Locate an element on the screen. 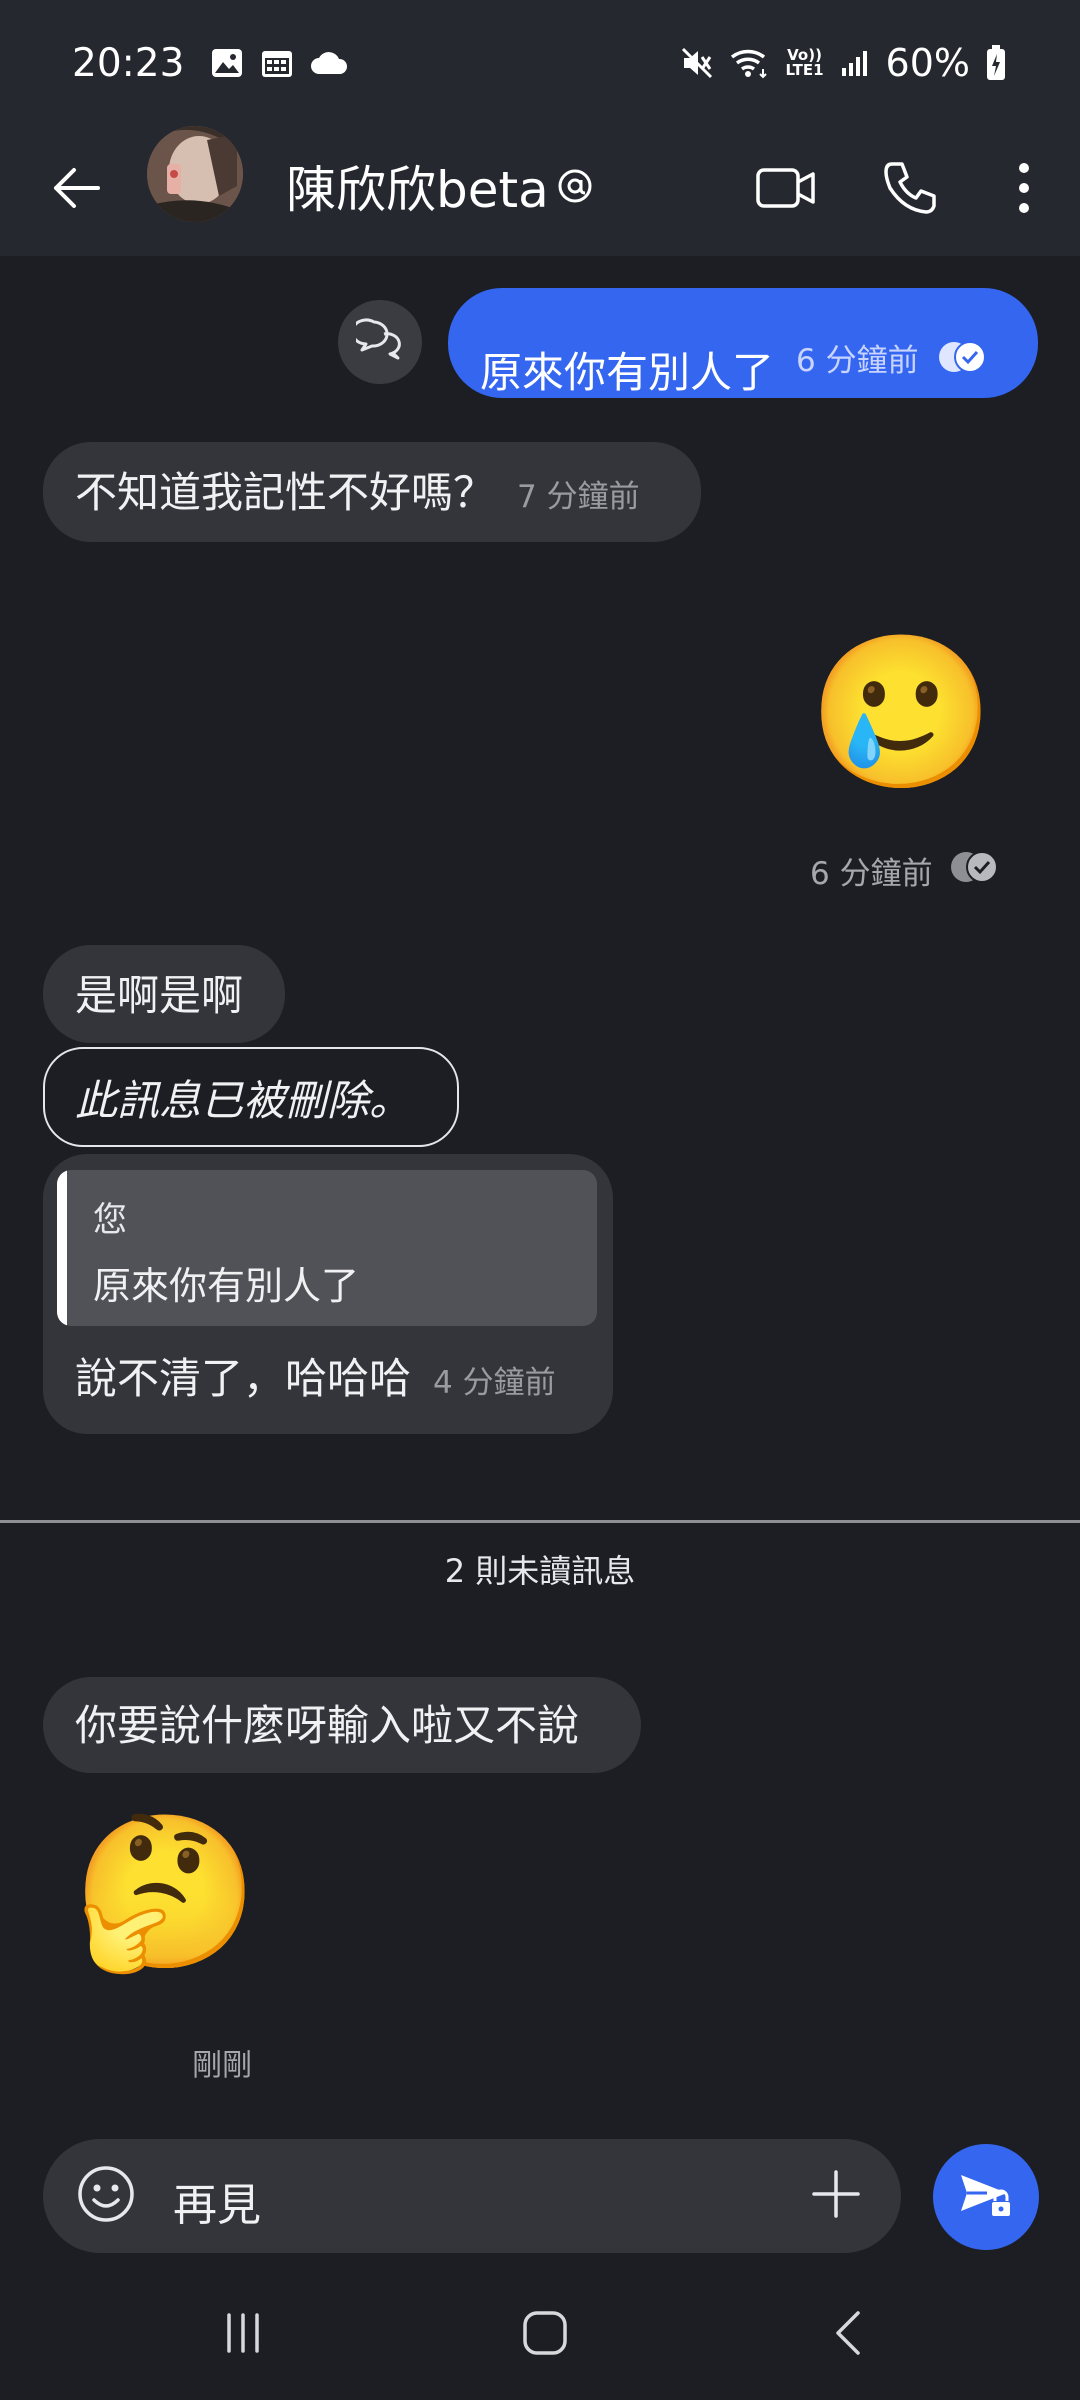  contact-name: 陳欣欣beta is located at coordinates (439, 186).